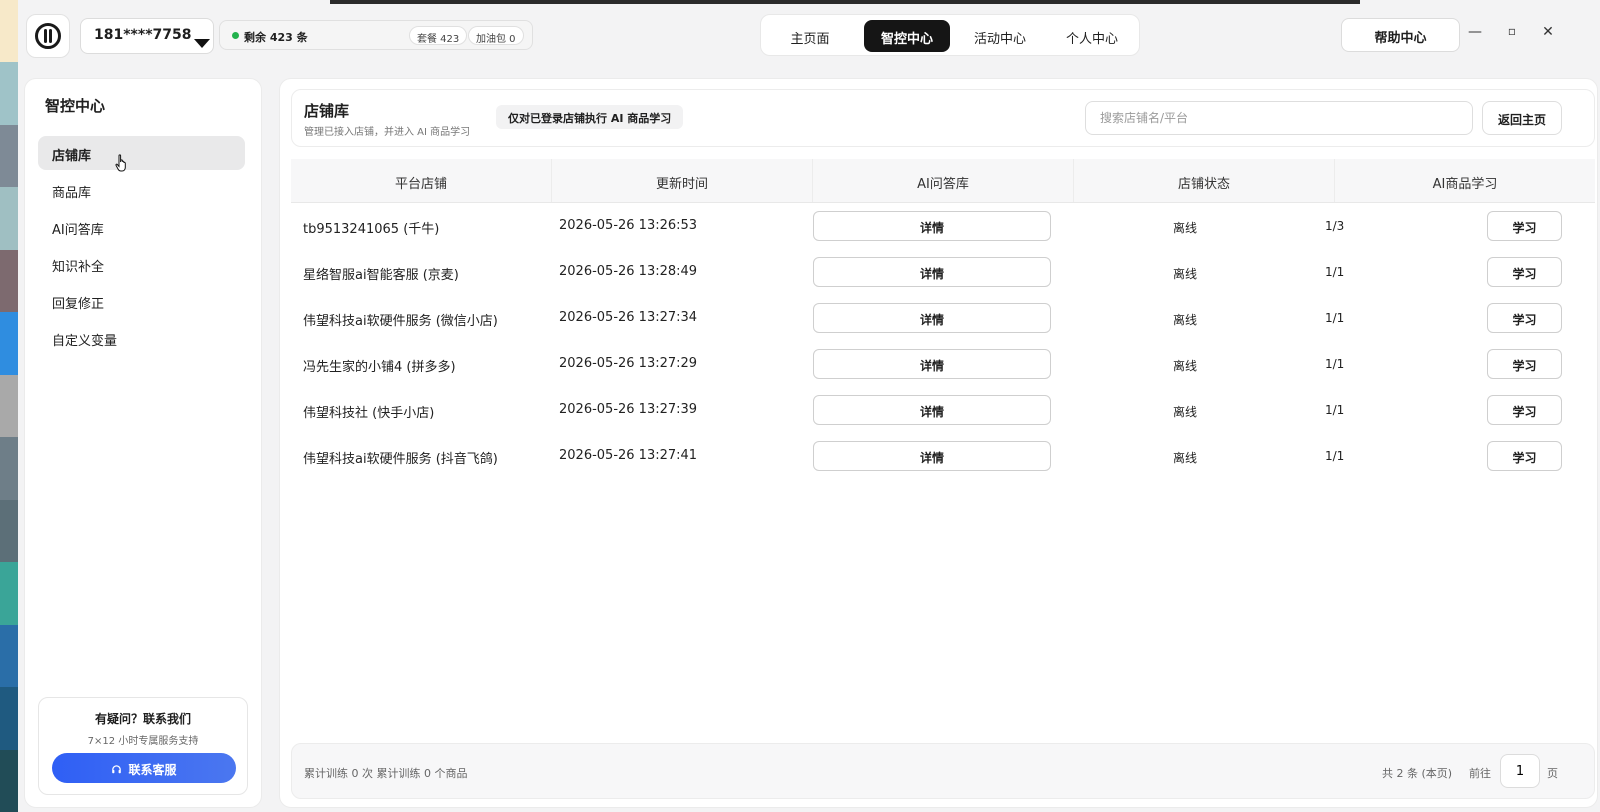 This screenshot has height=812, width=1600. Describe the element at coordinates (628, 225) in the screenshot. I see `update-time: 2026-05-26 13:26:53` at that location.